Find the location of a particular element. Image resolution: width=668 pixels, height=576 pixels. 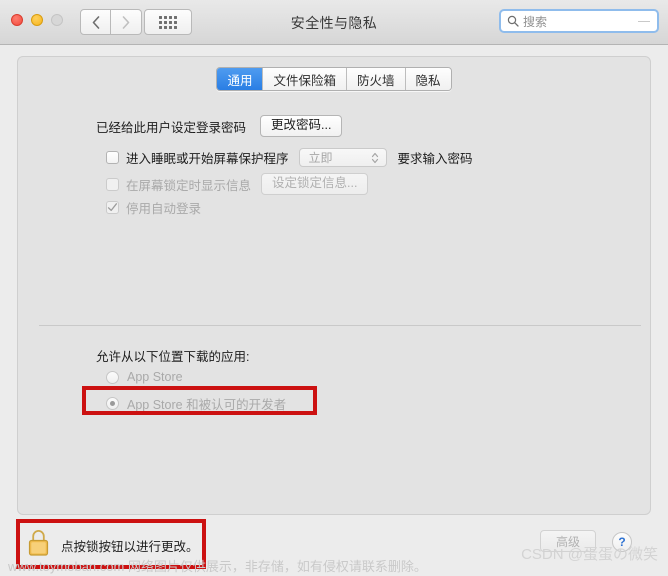

lock-message-text: 点按锁按钮以进行更改。 is located at coordinates (130, 546).